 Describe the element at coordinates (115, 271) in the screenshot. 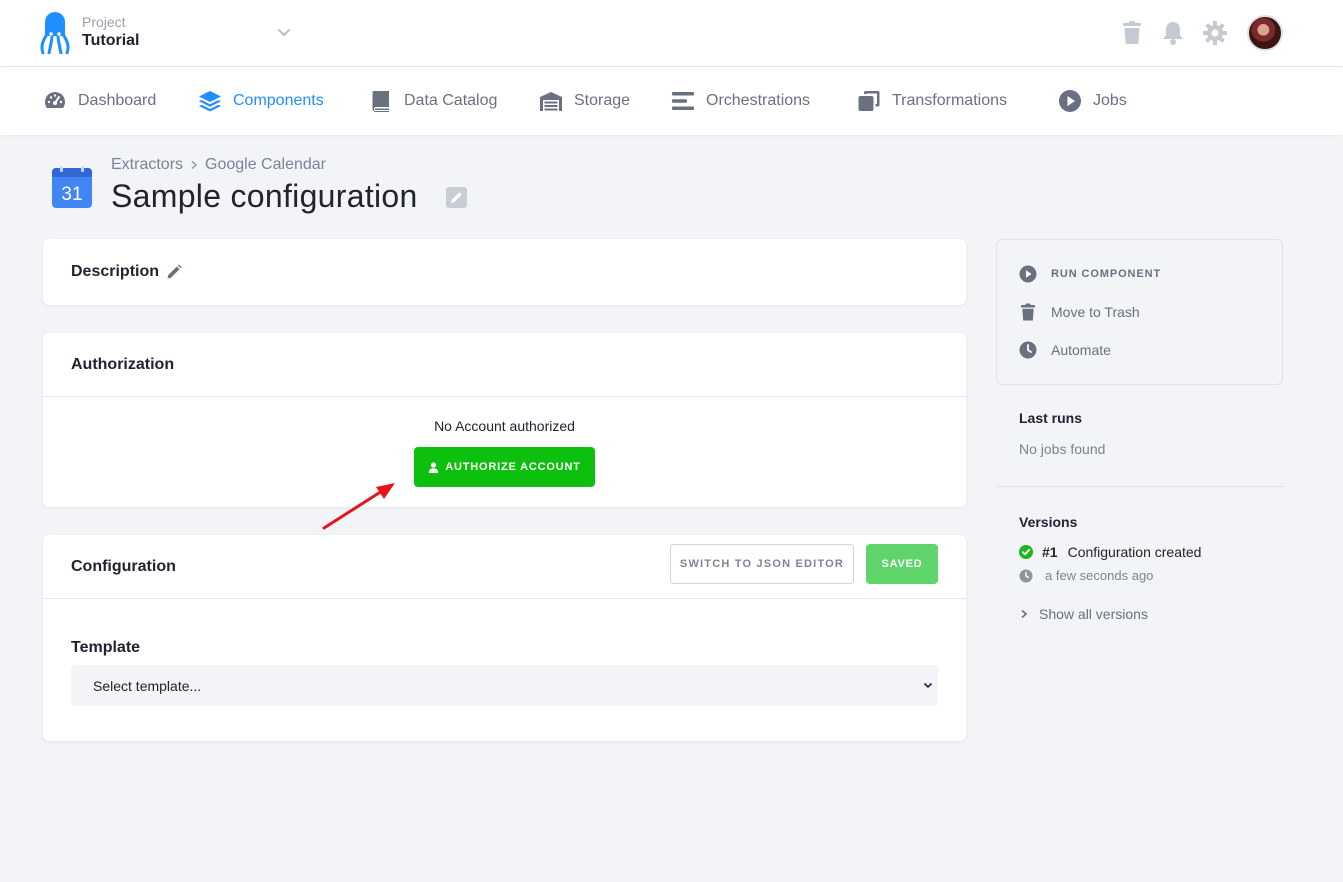

I see `description-label: Description` at that location.